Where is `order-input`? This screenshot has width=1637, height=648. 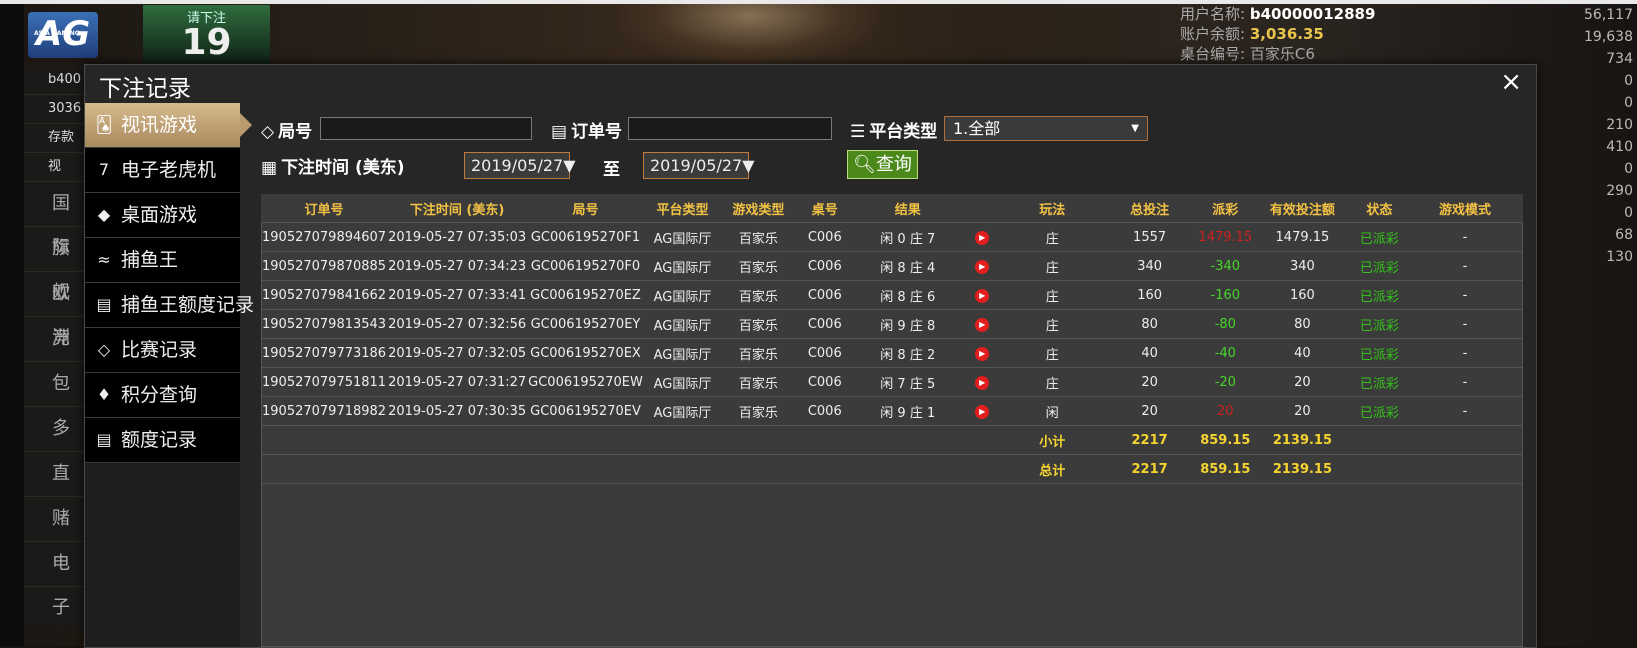
order-input is located at coordinates (730, 128).